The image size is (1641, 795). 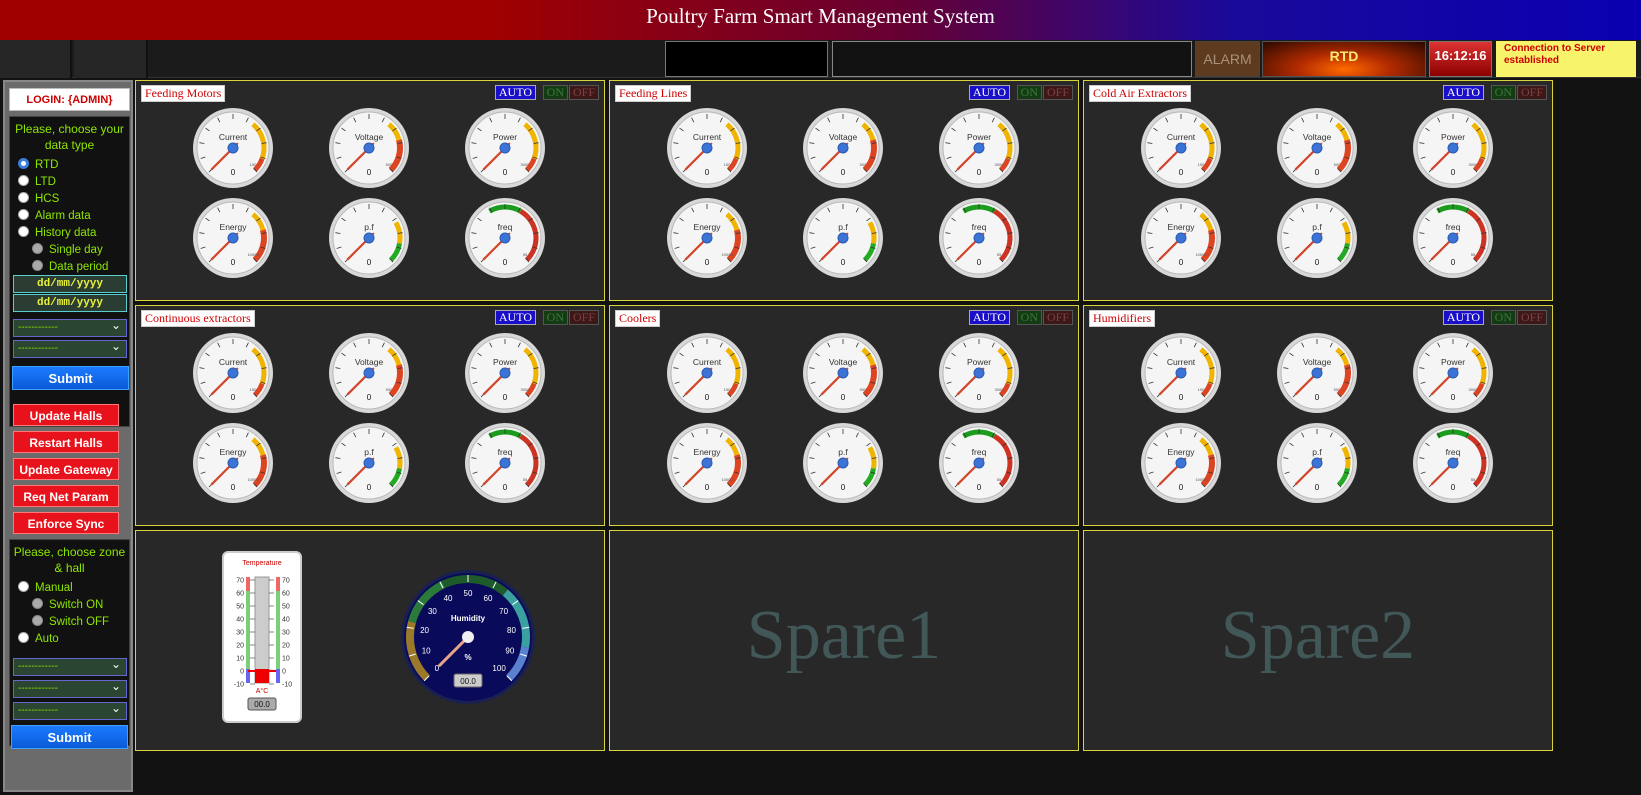 I want to click on radio-data-period: Data period, so click(x=70, y=267).